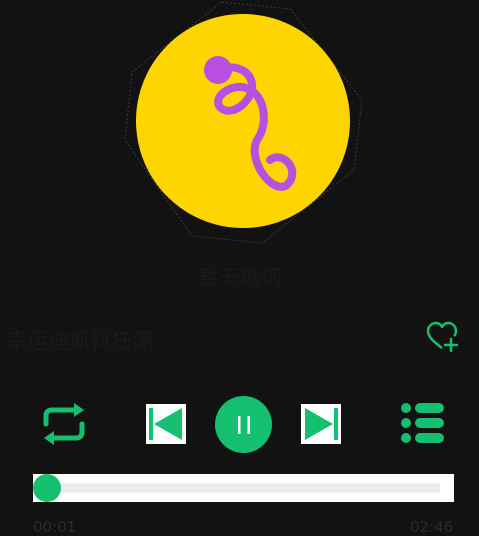 This screenshot has height=536, width=479. I want to click on current-time: 00:01, so click(55, 527).